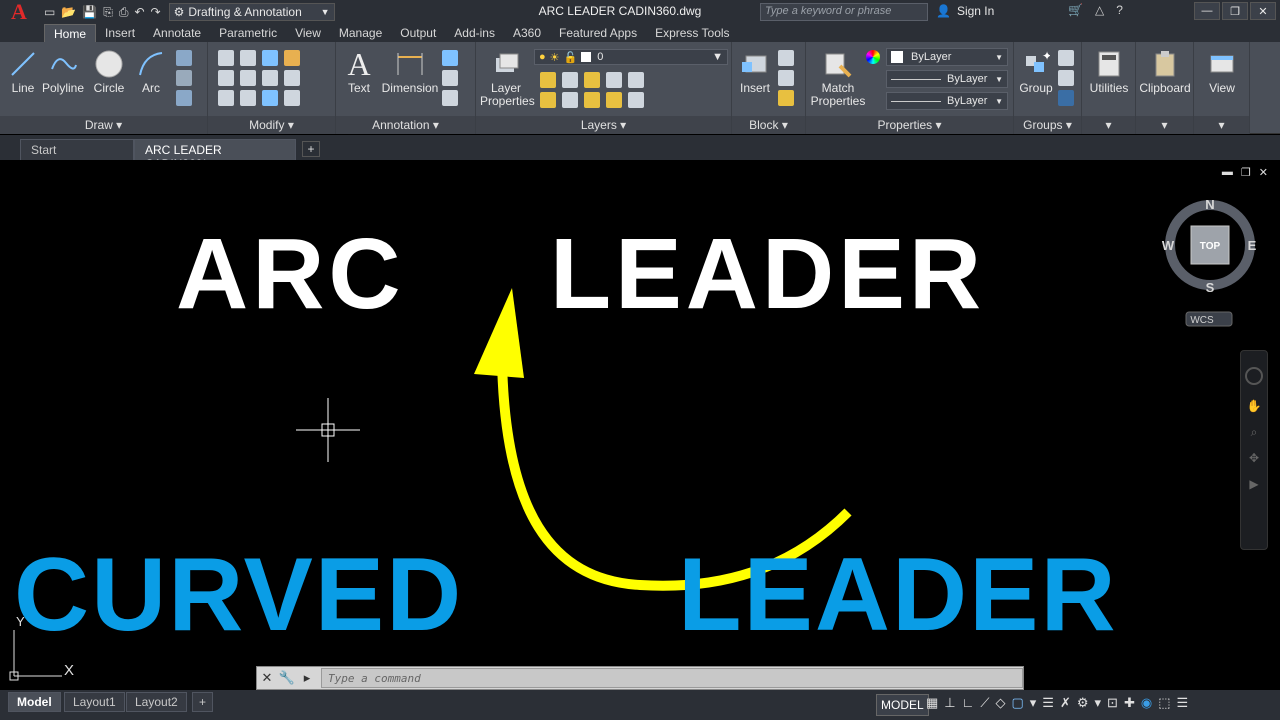  Describe the element at coordinates (898, 595) in the screenshot. I see `leader-text-bottom: LEADER` at that location.